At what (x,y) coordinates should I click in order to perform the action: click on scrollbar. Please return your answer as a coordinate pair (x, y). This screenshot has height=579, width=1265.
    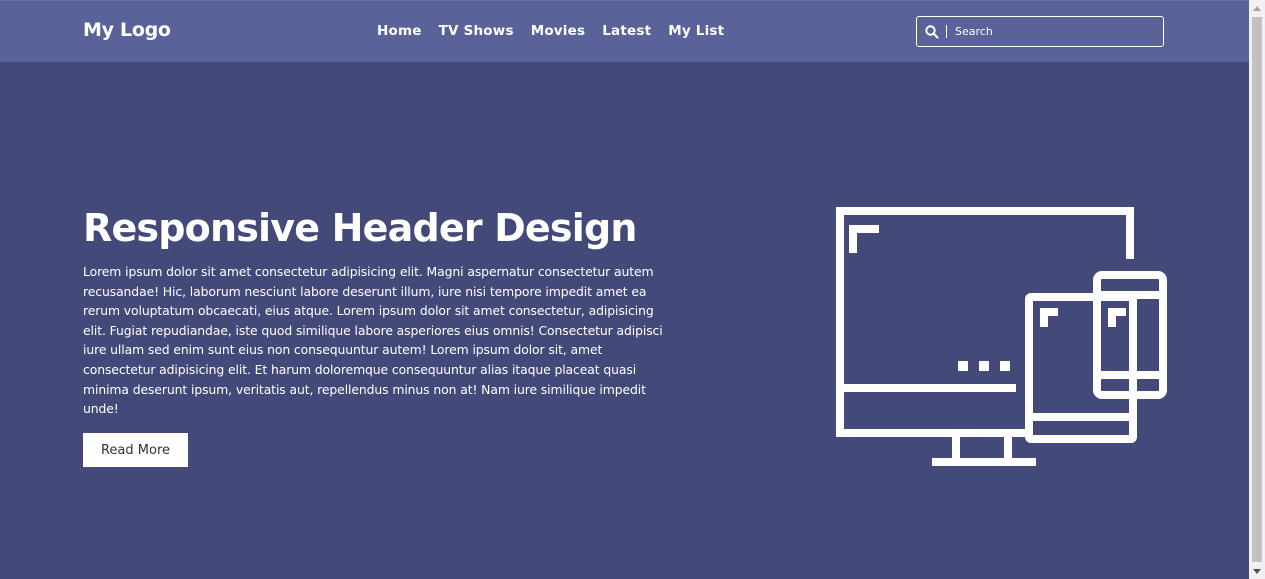
    Looking at the image, I should click on (1257, 289).